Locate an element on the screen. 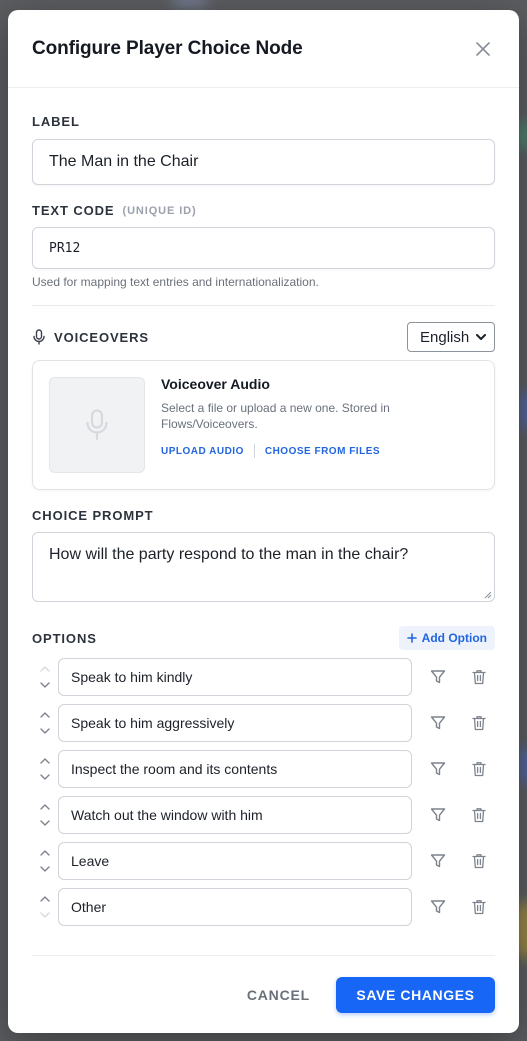 The height and width of the screenshot is (1041, 527). option-input: Speak to him kindly is located at coordinates (235, 677).